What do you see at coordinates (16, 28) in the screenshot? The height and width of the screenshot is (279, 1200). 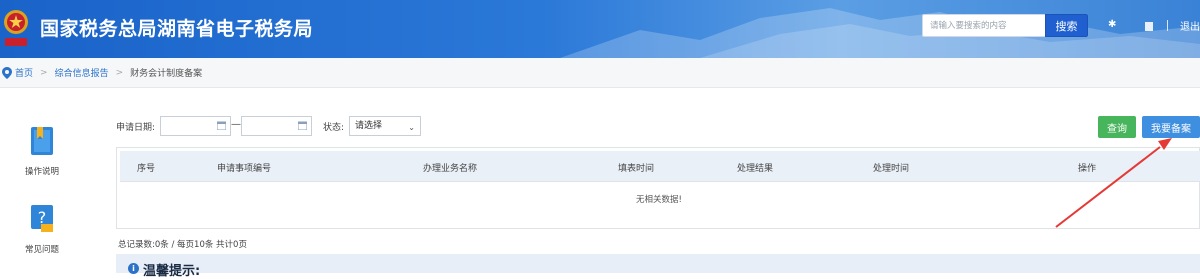 I see `tax-emblem-icon` at bounding box center [16, 28].